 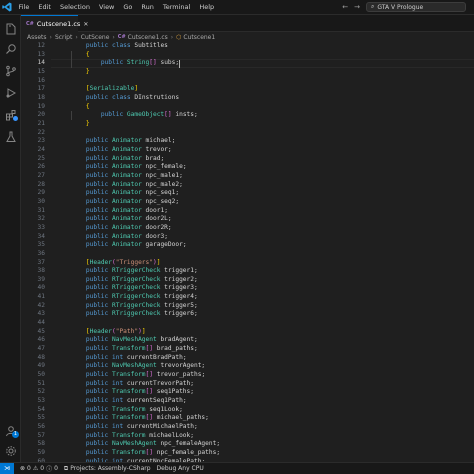 I want to click on menu-item-view: View, so click(x=106, y=7).